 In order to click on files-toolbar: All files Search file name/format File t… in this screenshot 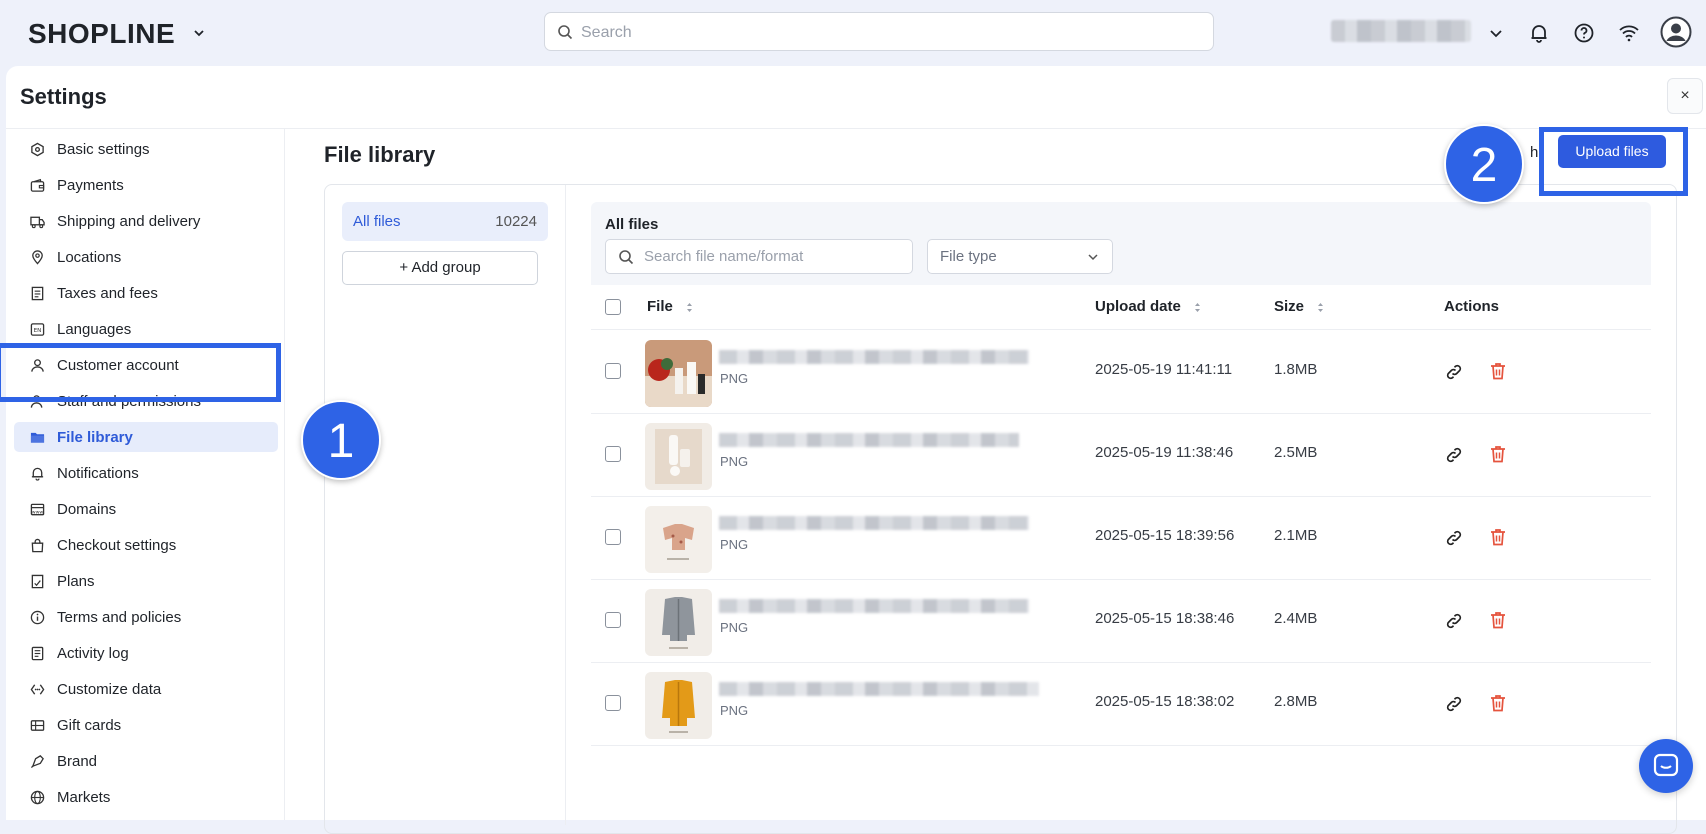, I will do `click(1121, 243)`.